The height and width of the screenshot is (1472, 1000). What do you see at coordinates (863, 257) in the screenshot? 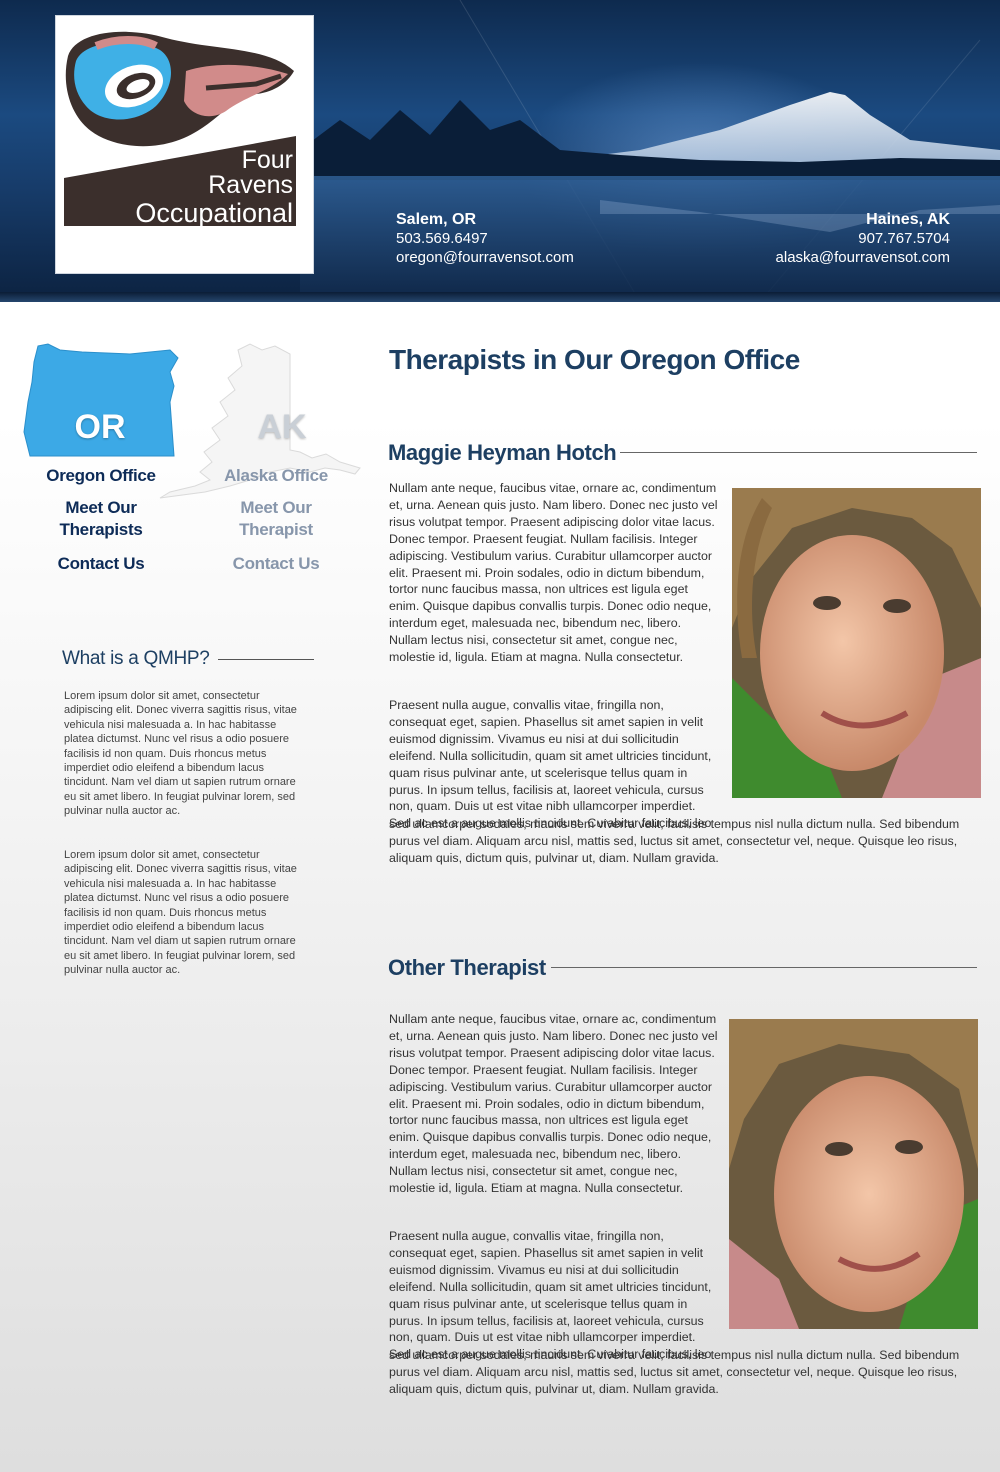
I see `alaska-email: alaska@fourravensot.com` at bounding box center [863, 257].